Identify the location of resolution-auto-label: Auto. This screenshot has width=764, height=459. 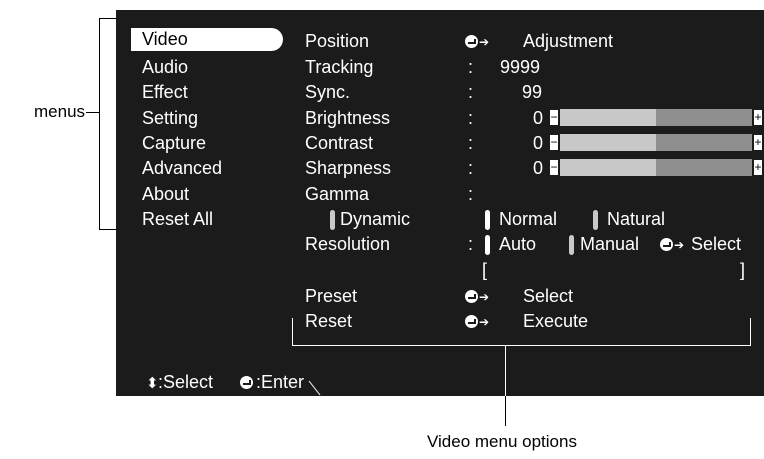
(517, 244).